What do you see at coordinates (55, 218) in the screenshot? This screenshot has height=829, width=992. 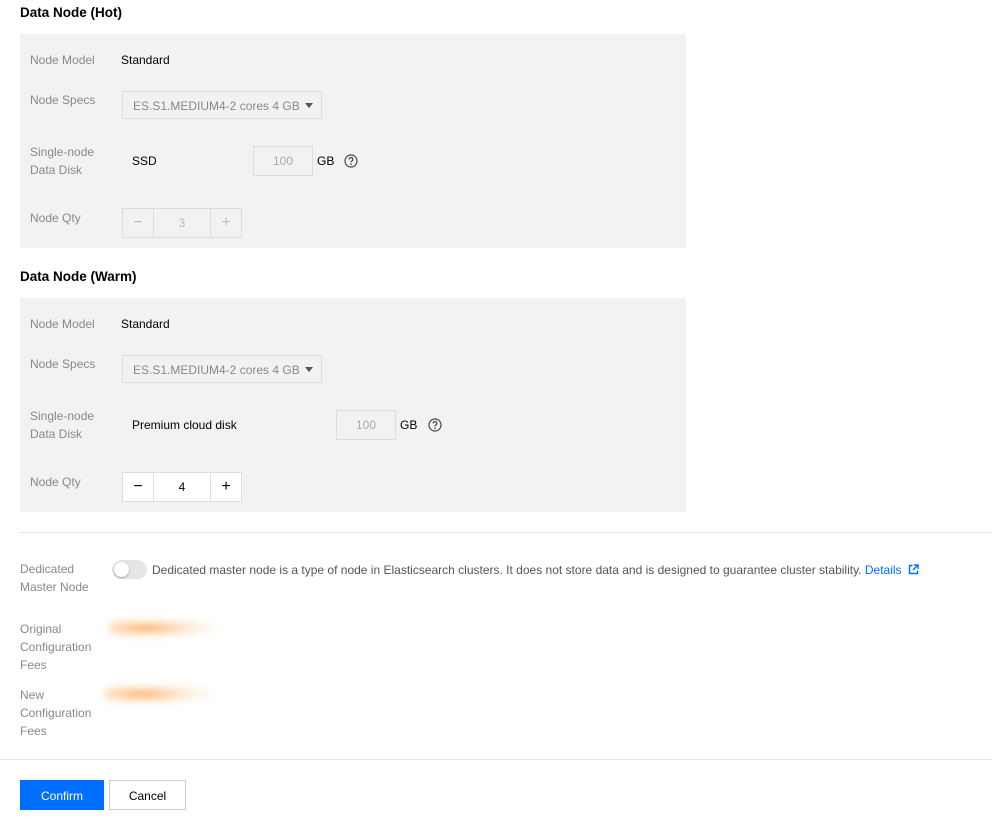 I see `hot-node-qty-label: Node Qty` at bounding box center [55, 218].